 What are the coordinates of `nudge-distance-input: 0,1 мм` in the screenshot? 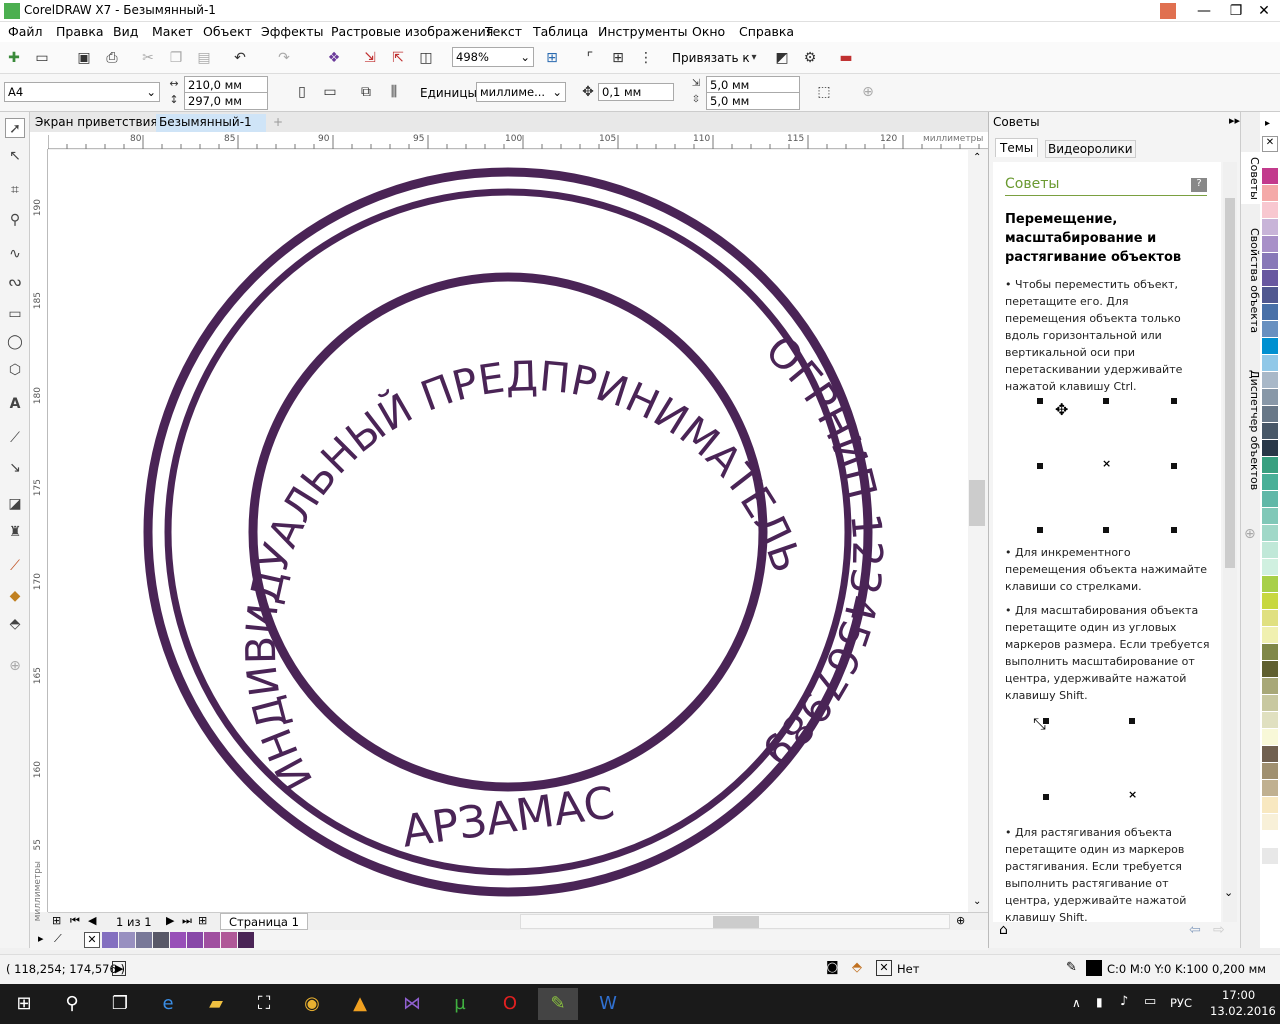 It's located at (636, 92).